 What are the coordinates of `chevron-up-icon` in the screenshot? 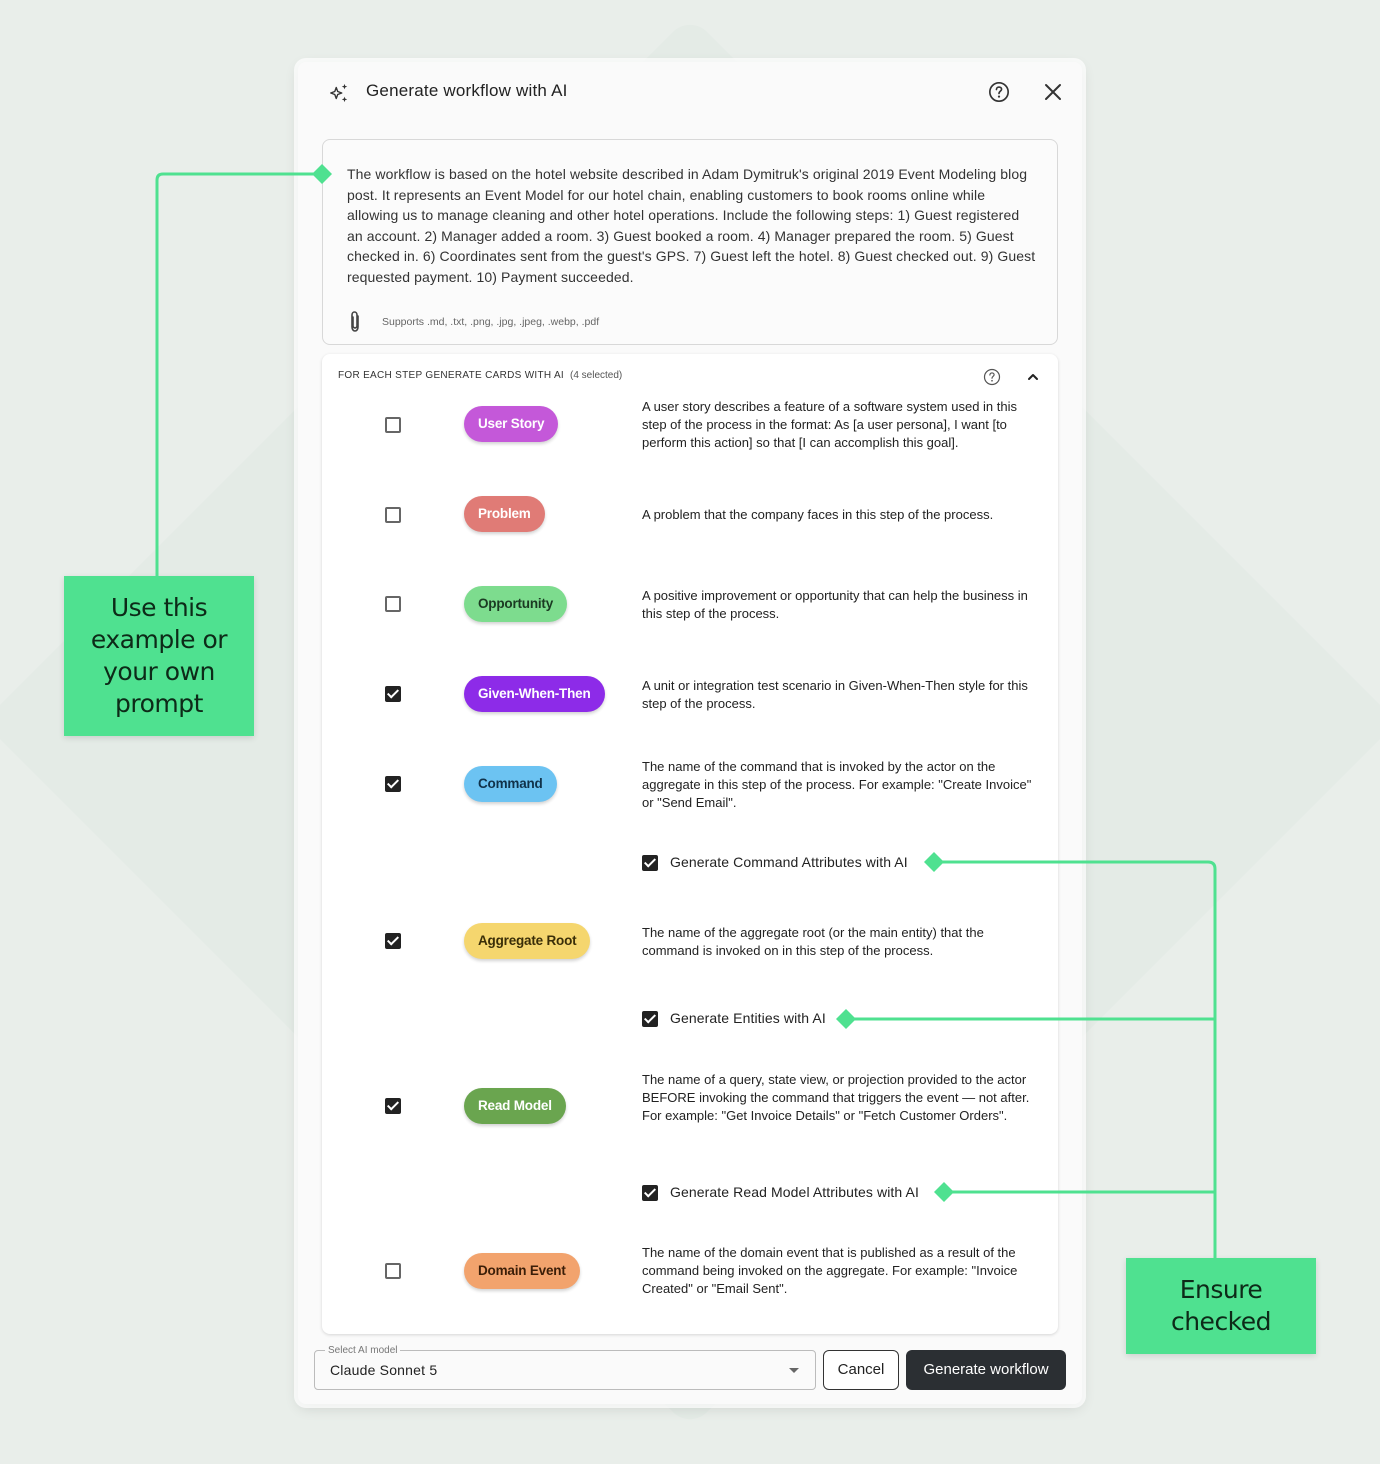 It's located at (1033, 377).